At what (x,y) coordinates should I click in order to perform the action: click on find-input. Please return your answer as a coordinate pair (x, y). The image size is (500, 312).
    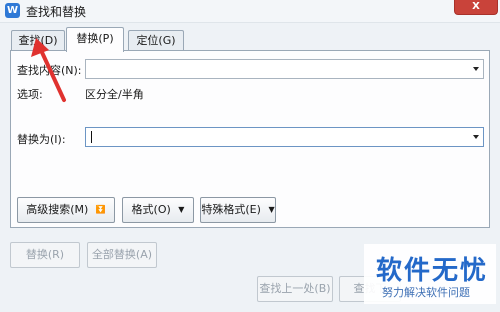
    Looking at the image, I should click on (284, 69).